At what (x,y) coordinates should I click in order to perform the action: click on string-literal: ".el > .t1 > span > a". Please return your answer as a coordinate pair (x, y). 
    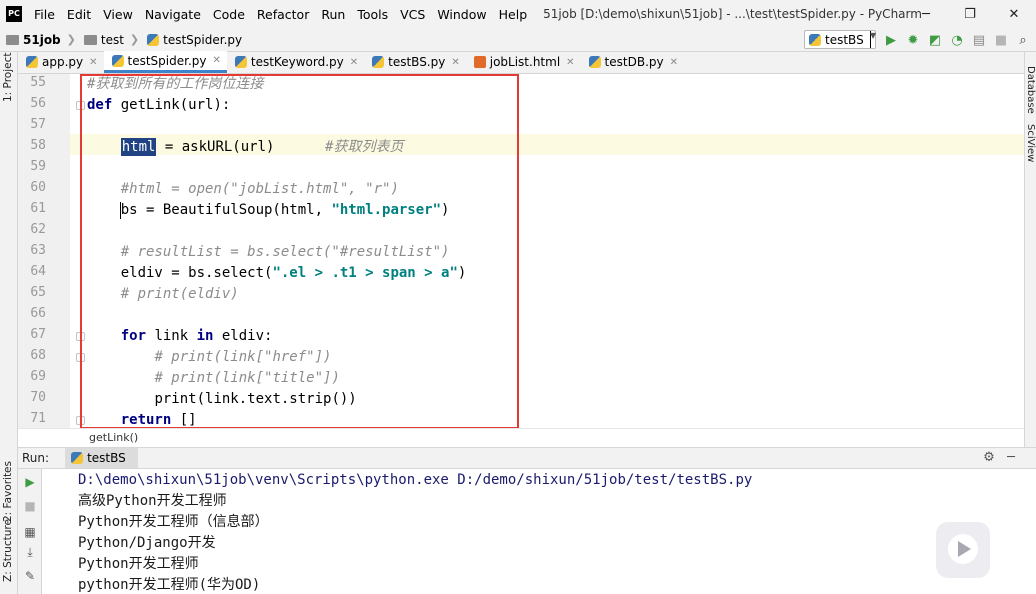
    Looking at the image, I should click on (365, 273).